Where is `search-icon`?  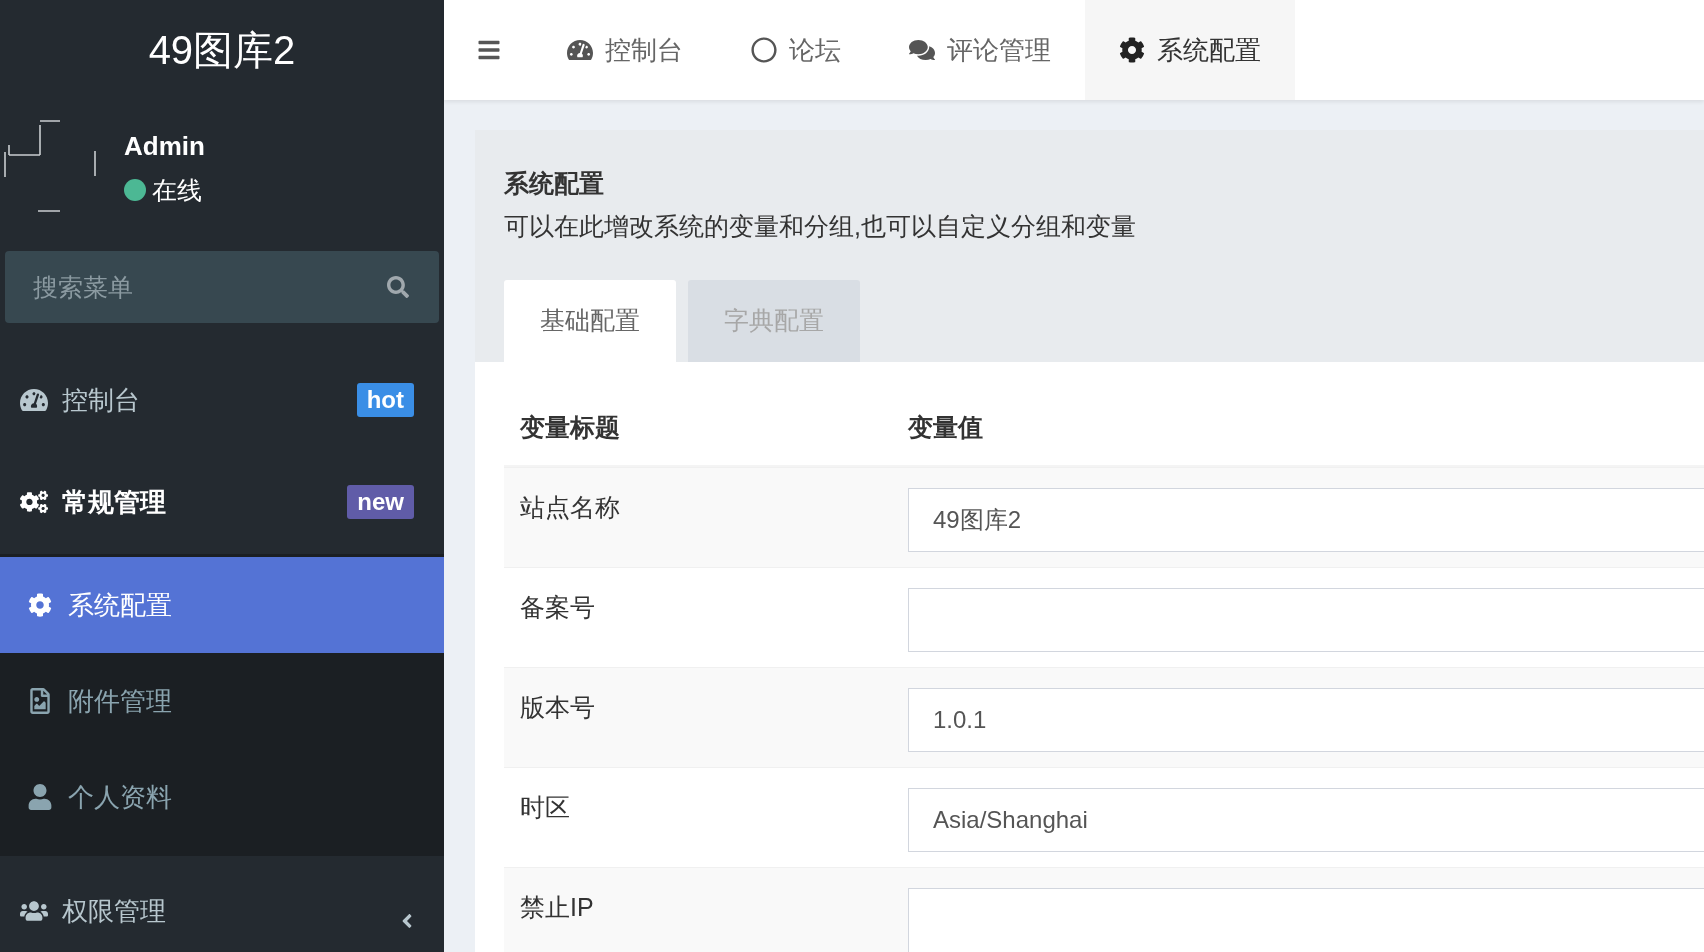
search-icon is located at coordinates (398, 287).